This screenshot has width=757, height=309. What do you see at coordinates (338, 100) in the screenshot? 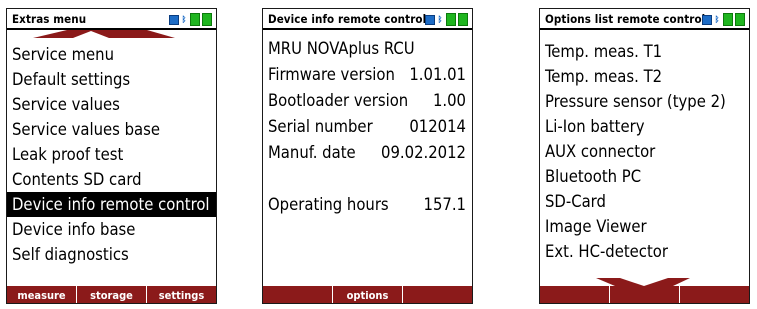
I see `info-label: Bootloader version` at bounding box center [338, 100].